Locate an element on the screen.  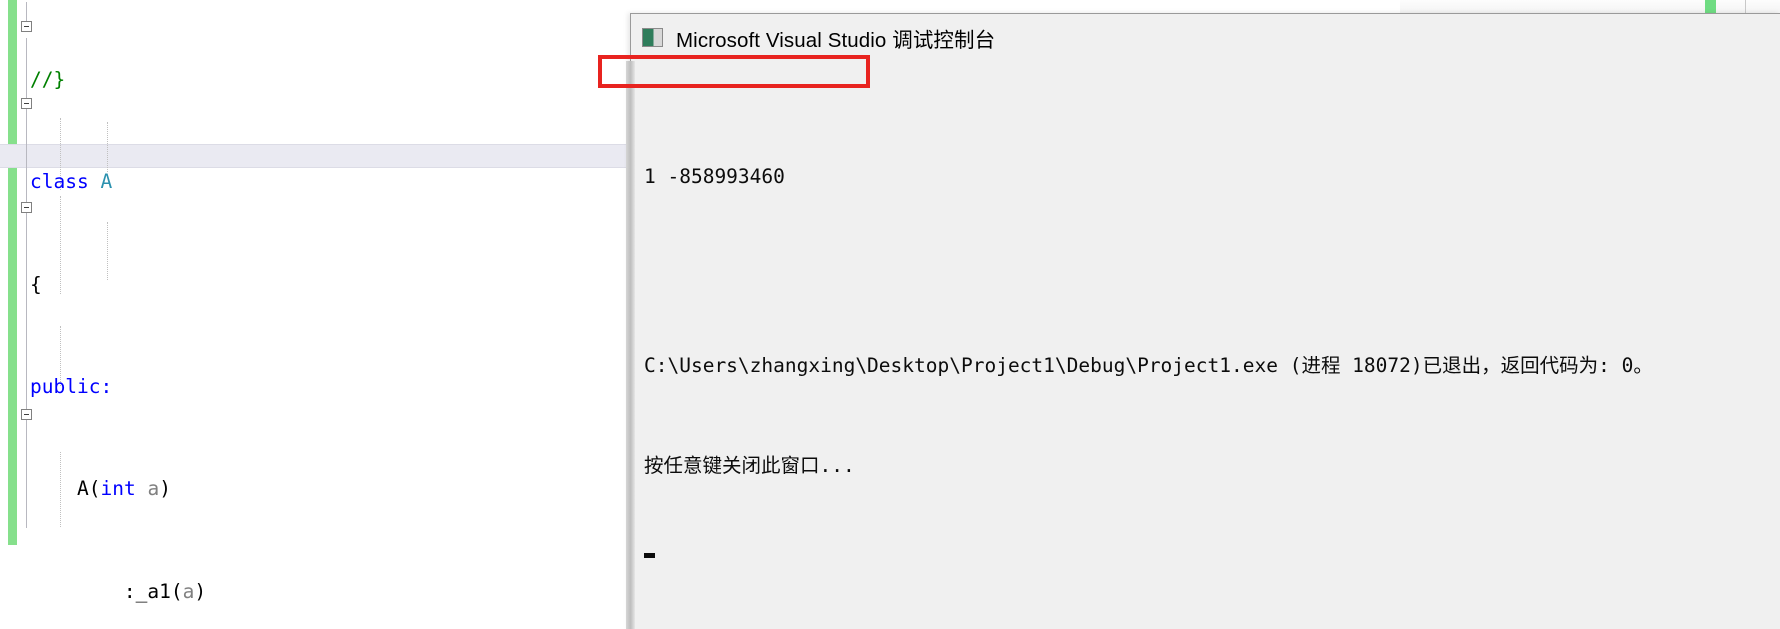
console-app-icon is located at coordinates (652, 37).